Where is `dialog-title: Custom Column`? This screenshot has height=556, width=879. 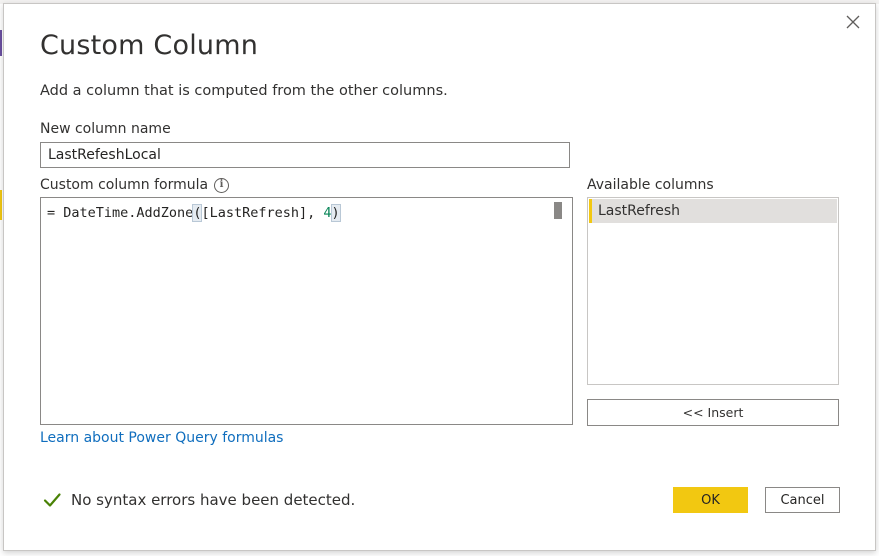
dialog-title: Custom Column is located at coordinates (149, 45).